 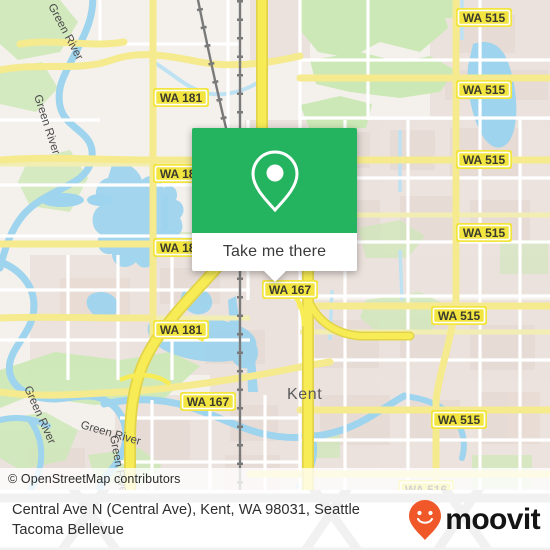 I want to click on callout-marker-area, so click(x=274, y=180).